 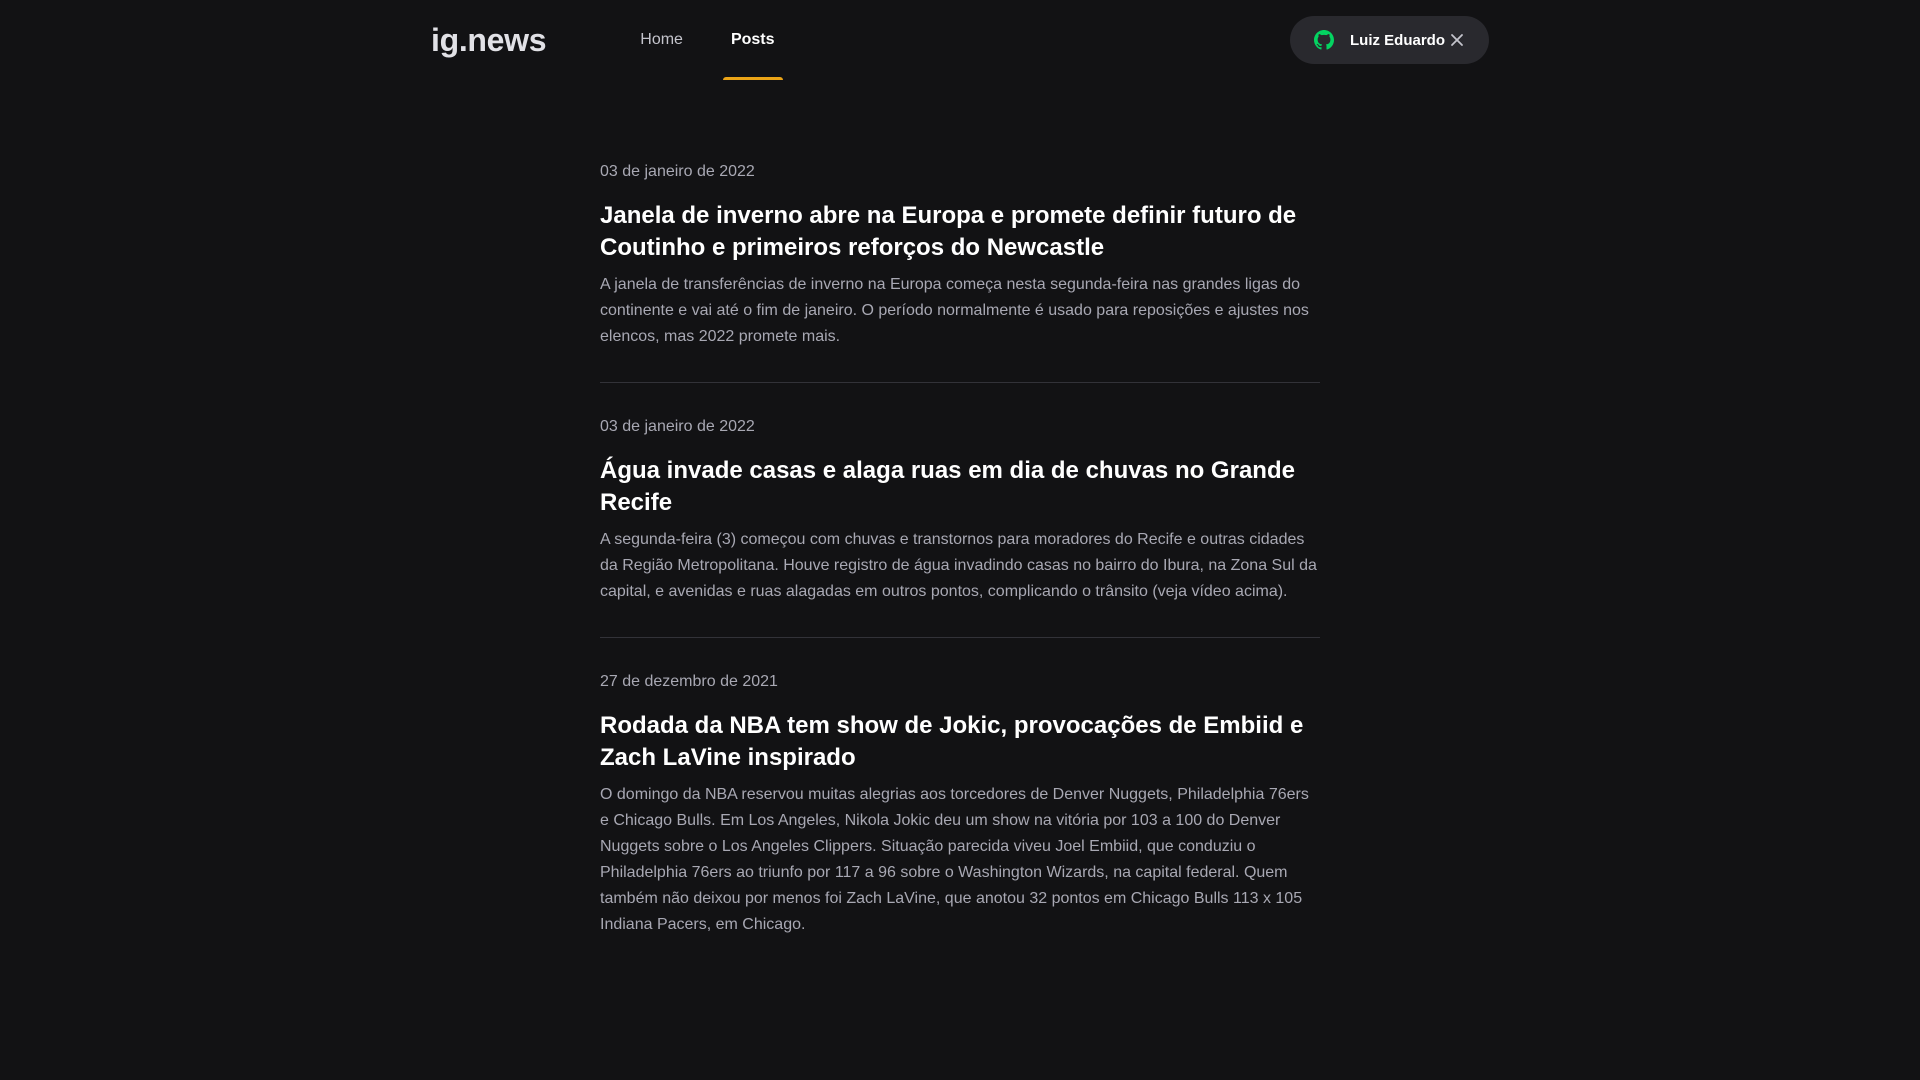 I want to click on user-signin-button: Luiz Eduardo, so click(x=1389, y=40).